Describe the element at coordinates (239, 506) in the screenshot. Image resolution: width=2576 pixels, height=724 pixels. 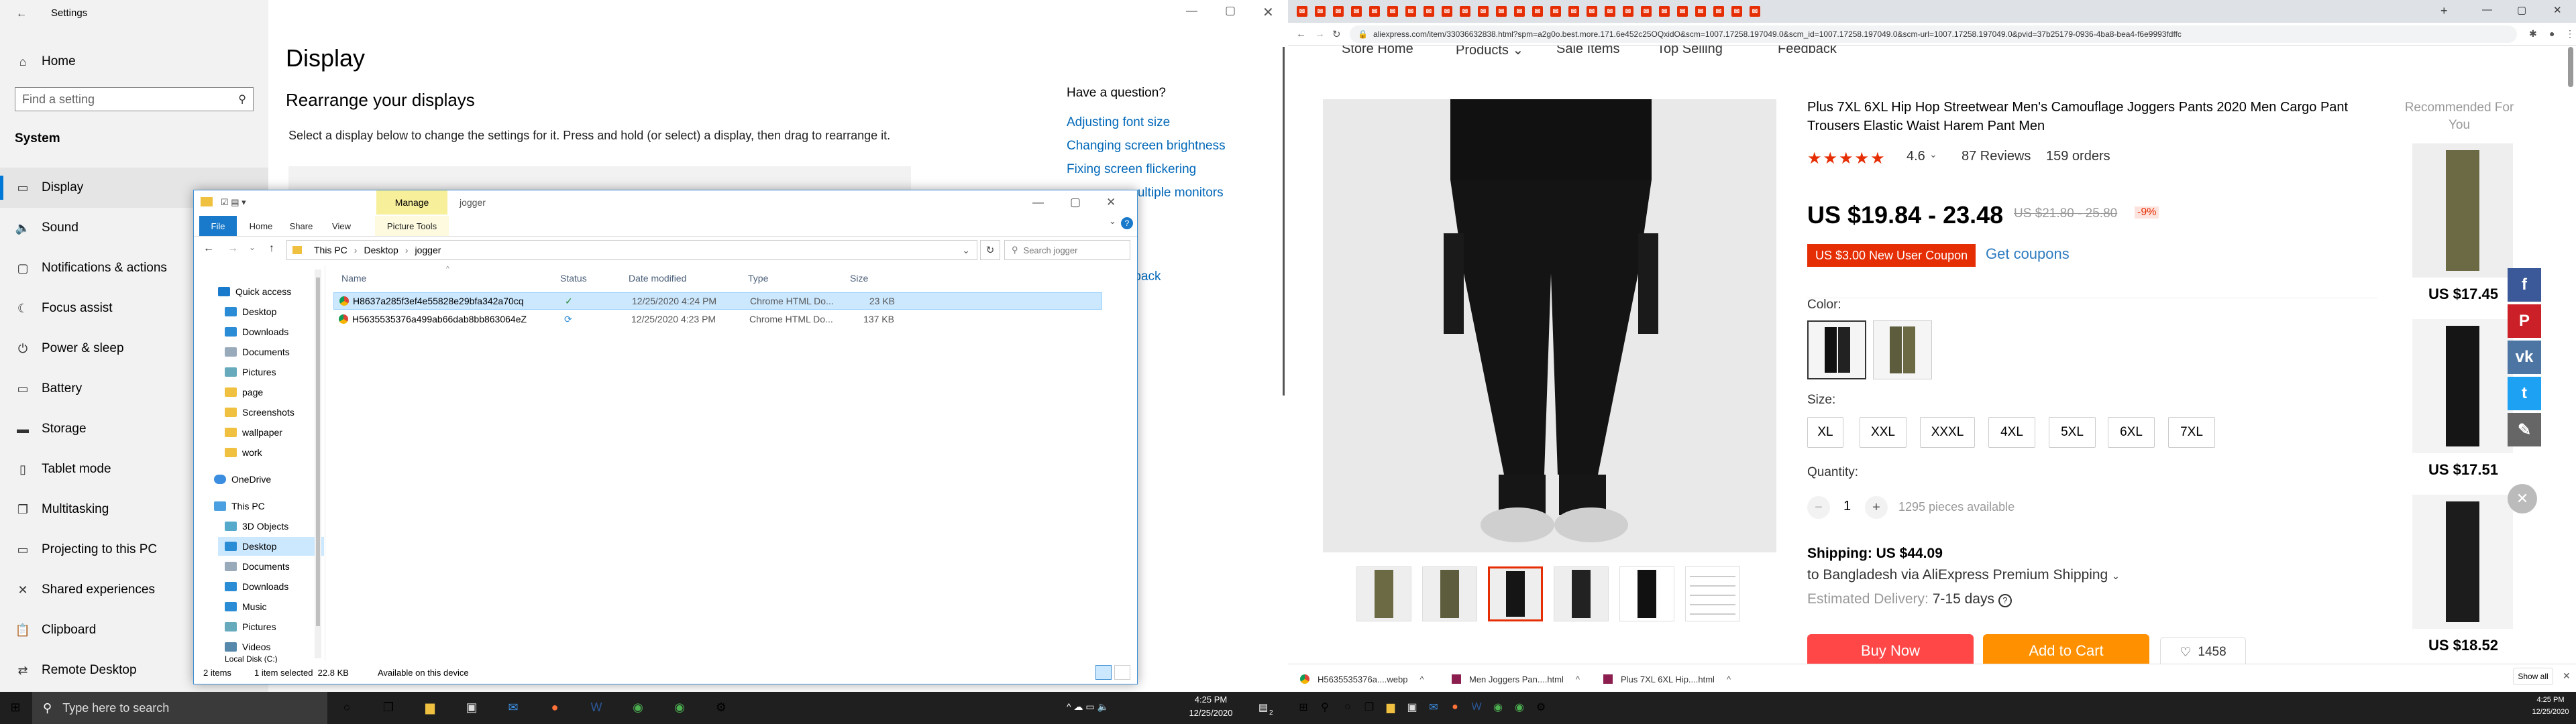
I see `tree-this-pc: This PC` at that location.